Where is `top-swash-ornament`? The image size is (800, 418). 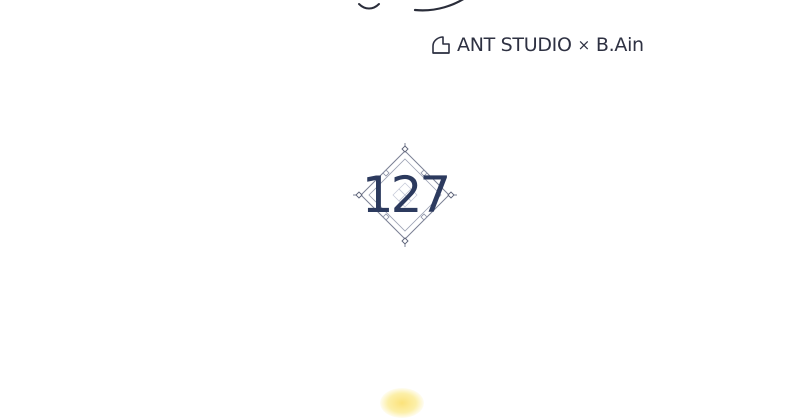
top-swash-ornament is located at coordinates (411, 6).